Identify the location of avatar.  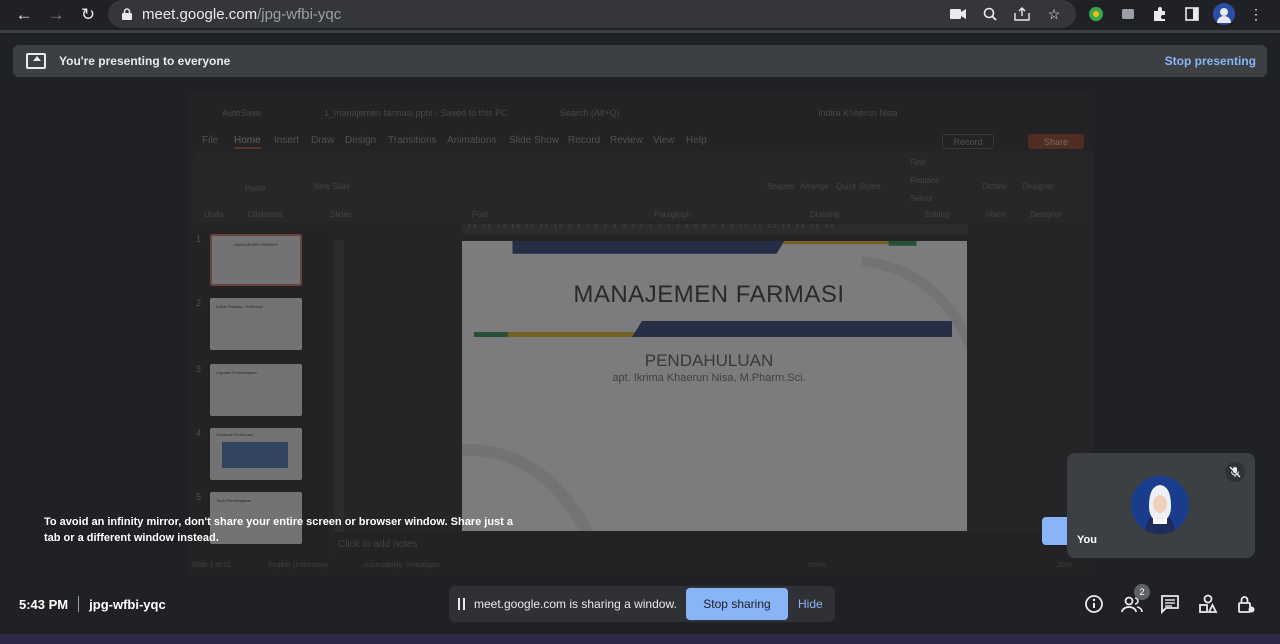
(1160, 505).